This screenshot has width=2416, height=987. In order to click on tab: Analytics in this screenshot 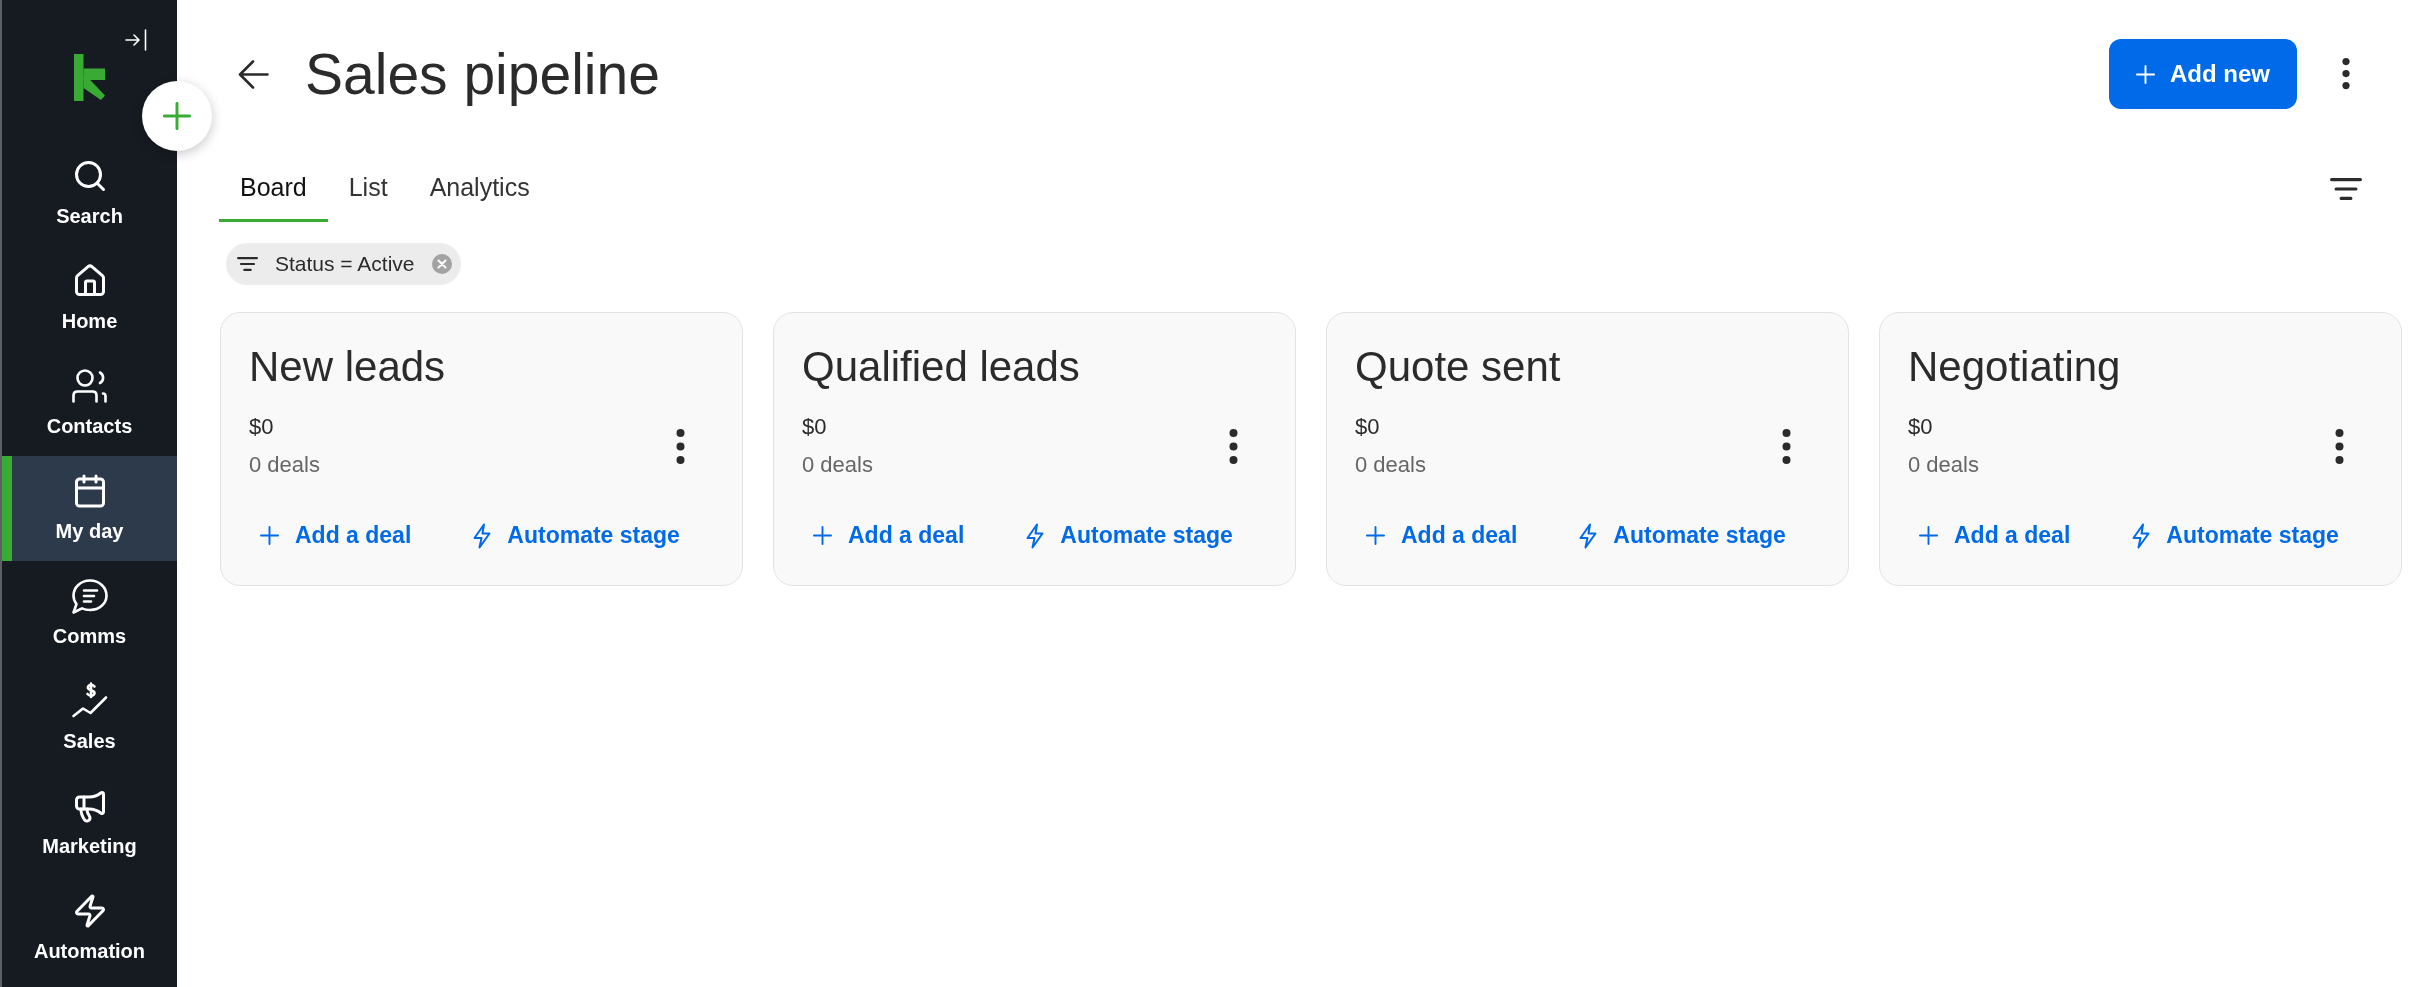, I will do `click(479, 188)`.